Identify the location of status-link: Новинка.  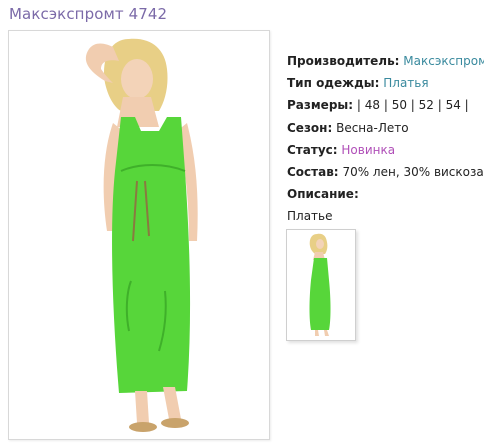
(368, 150).